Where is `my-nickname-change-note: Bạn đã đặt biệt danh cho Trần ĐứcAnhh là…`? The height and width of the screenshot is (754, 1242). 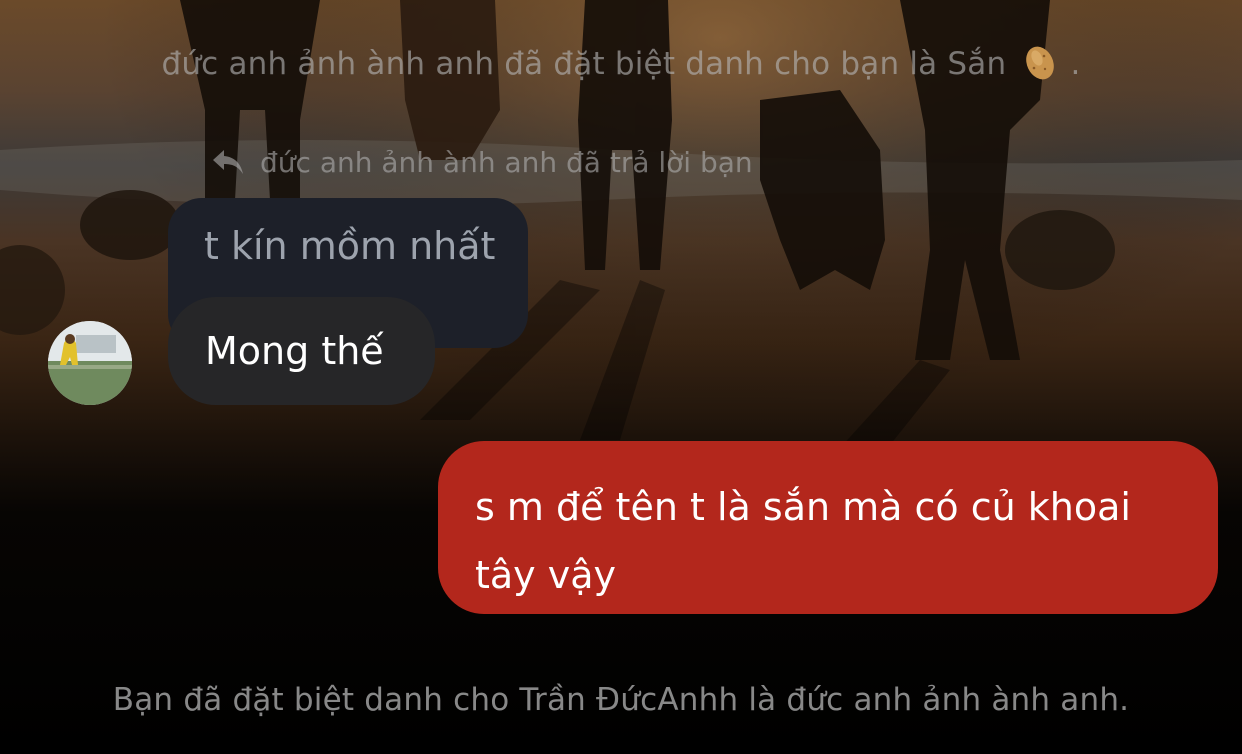
my-nickname-change-note: Bạn đã đặt biệt danh cho Trần ĐứcAnhh là… is located at coordinates (621, 700).